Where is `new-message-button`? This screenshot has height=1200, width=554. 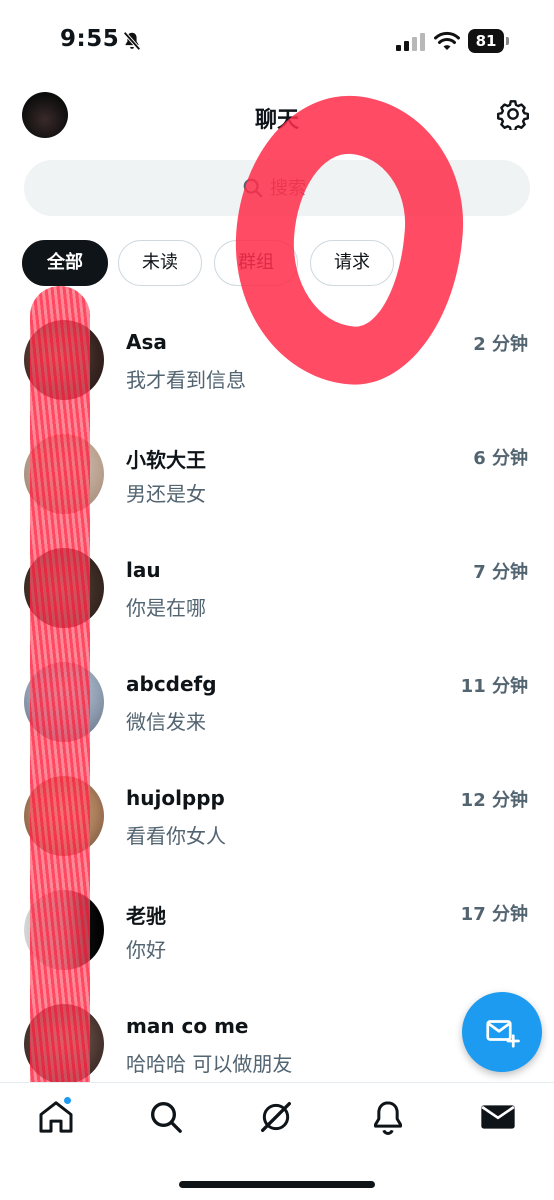
new-message-button is located at coordinates (502, 1032).